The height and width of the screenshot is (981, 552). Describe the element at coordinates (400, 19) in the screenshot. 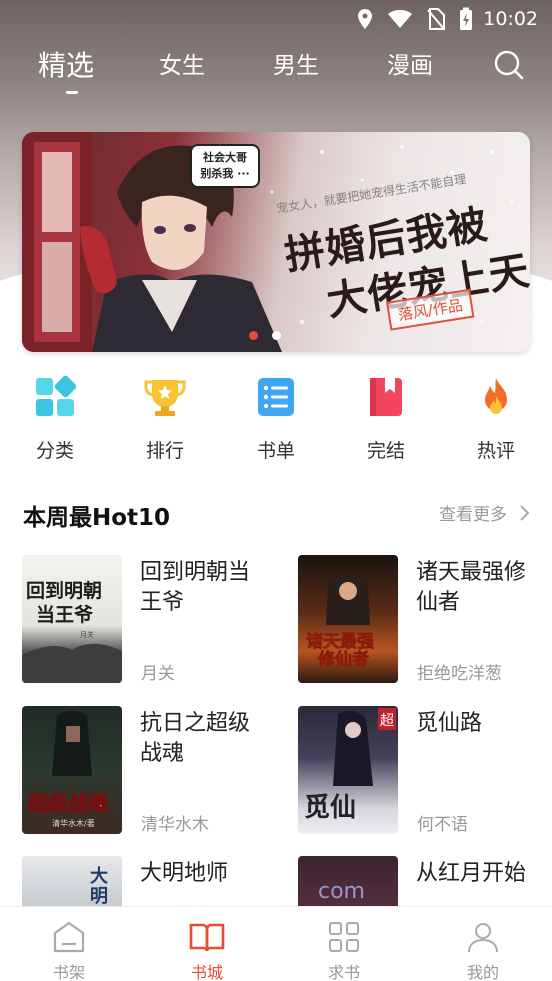

I see `wifi-icon` at that location.